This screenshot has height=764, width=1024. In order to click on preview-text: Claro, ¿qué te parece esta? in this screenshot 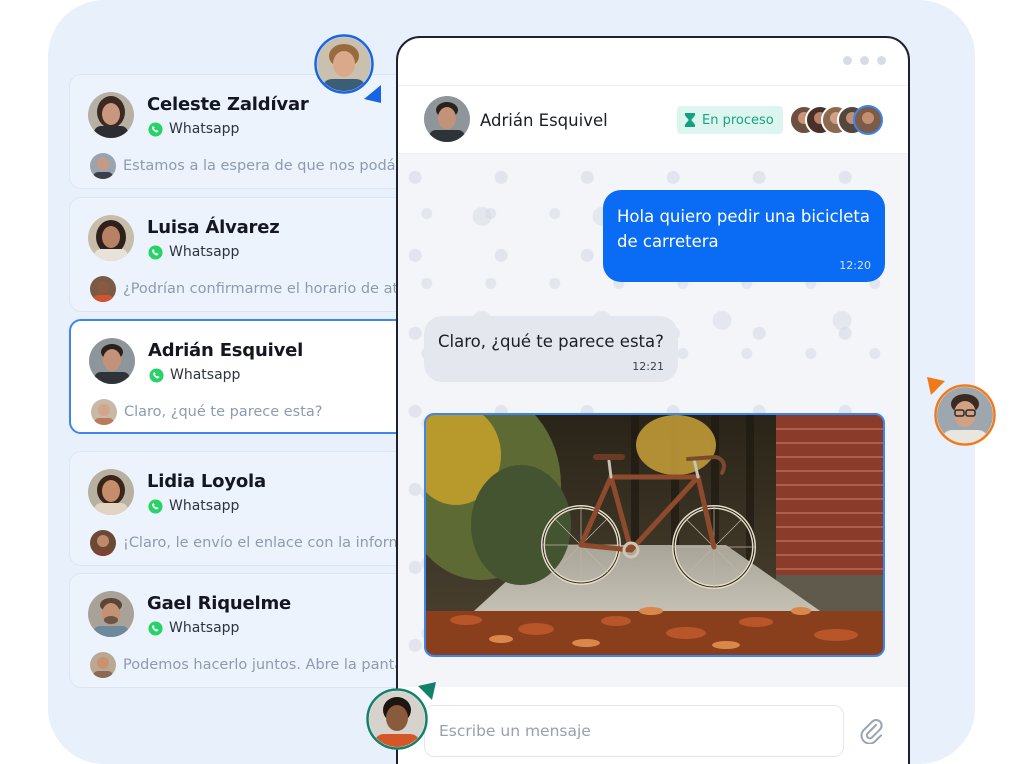, I will do `click(223, 412)`.